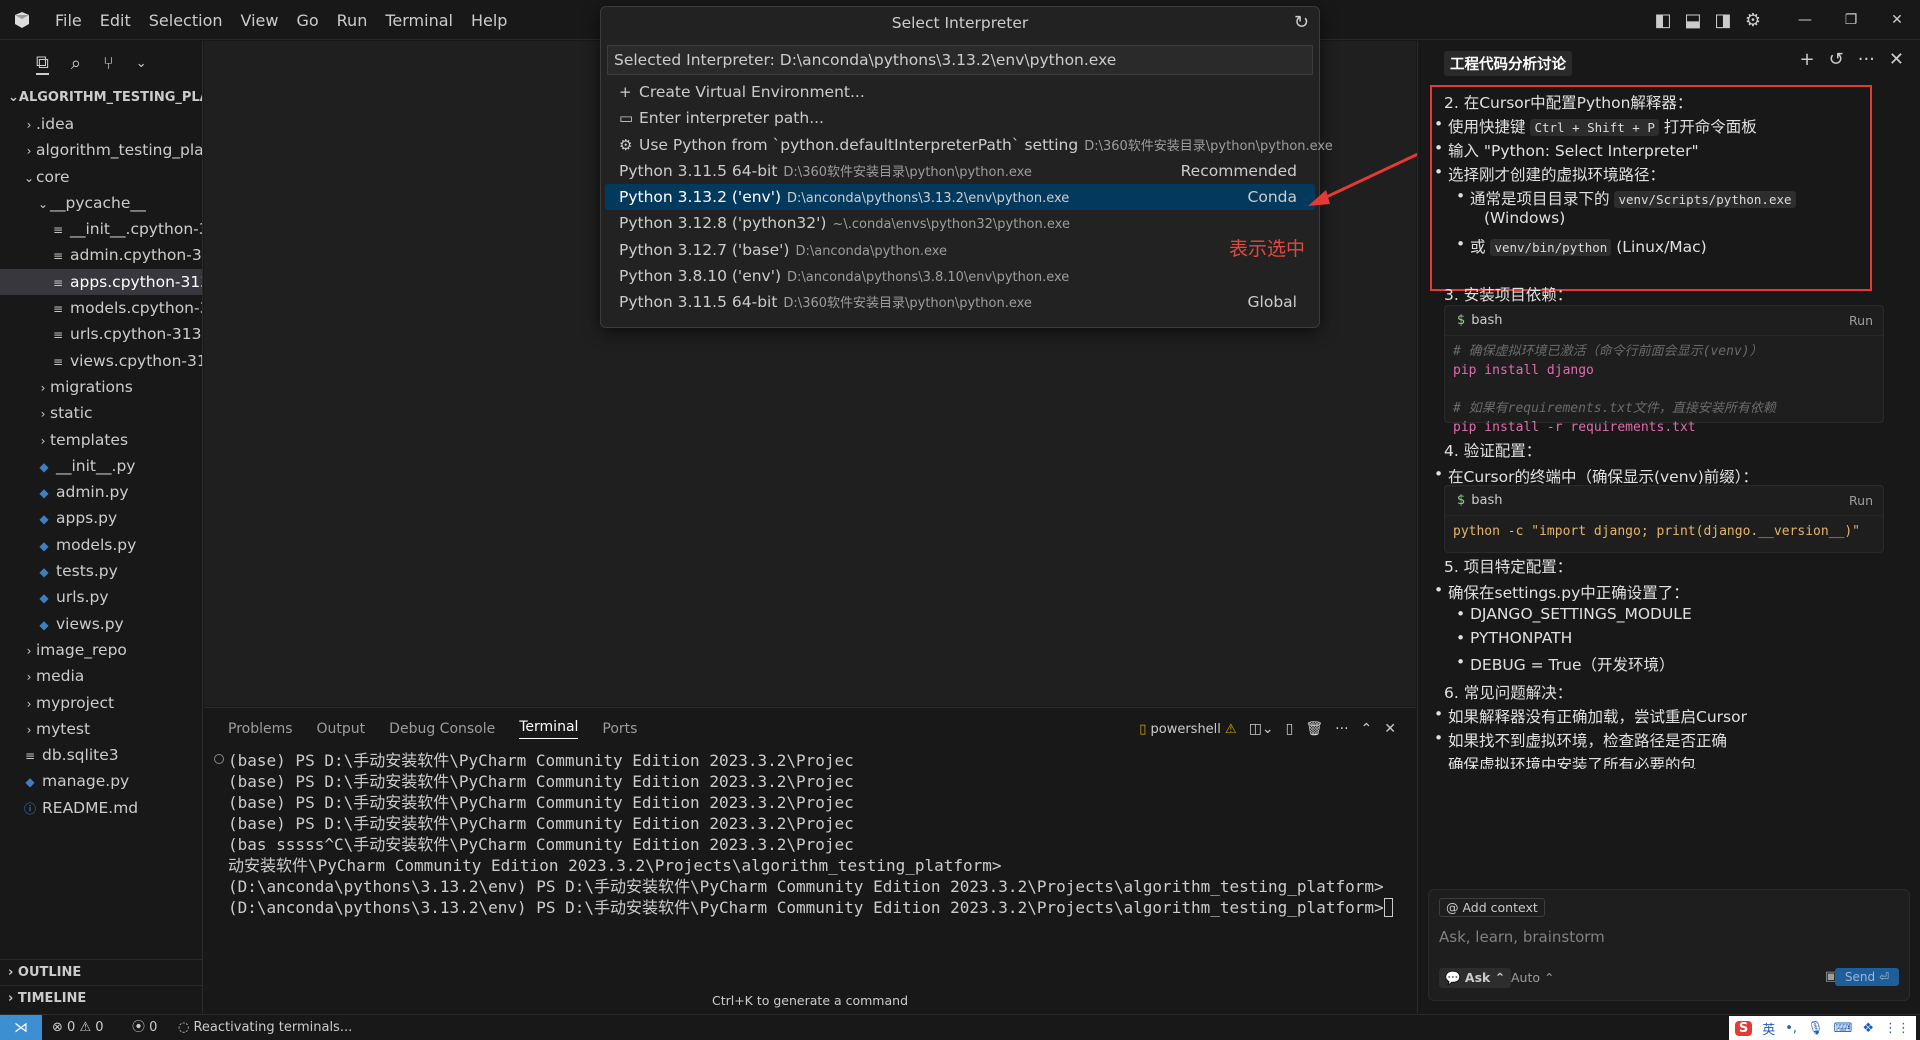  What do you see at coordinates (101, 624) in the screenshot?
I see `tree-file: ◆ views.py` at bounding box center [101, 624].